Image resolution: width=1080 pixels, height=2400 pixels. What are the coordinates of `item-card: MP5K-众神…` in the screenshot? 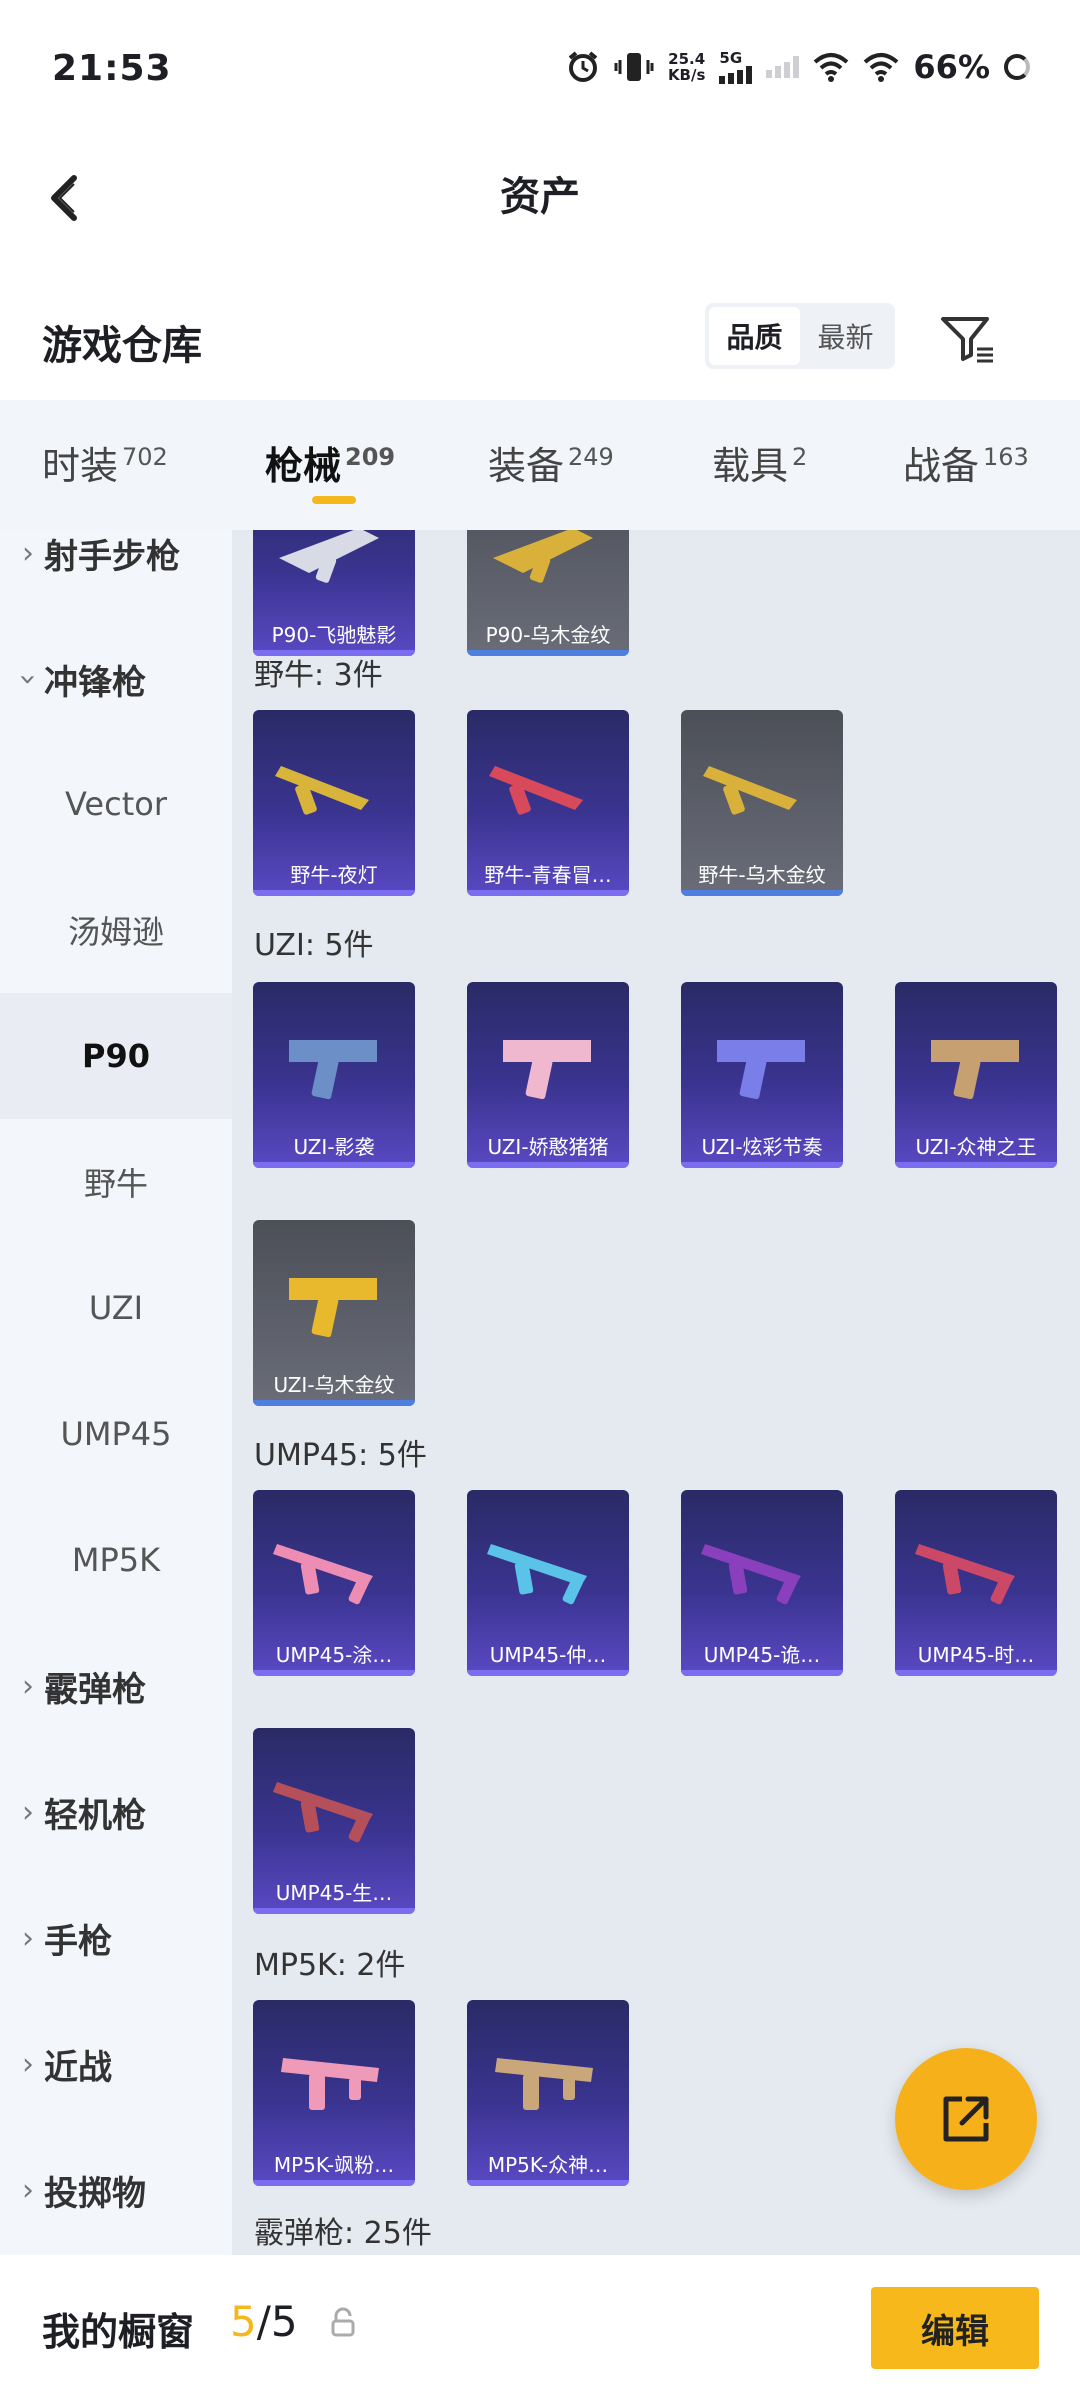 It's located at (548, 2093).